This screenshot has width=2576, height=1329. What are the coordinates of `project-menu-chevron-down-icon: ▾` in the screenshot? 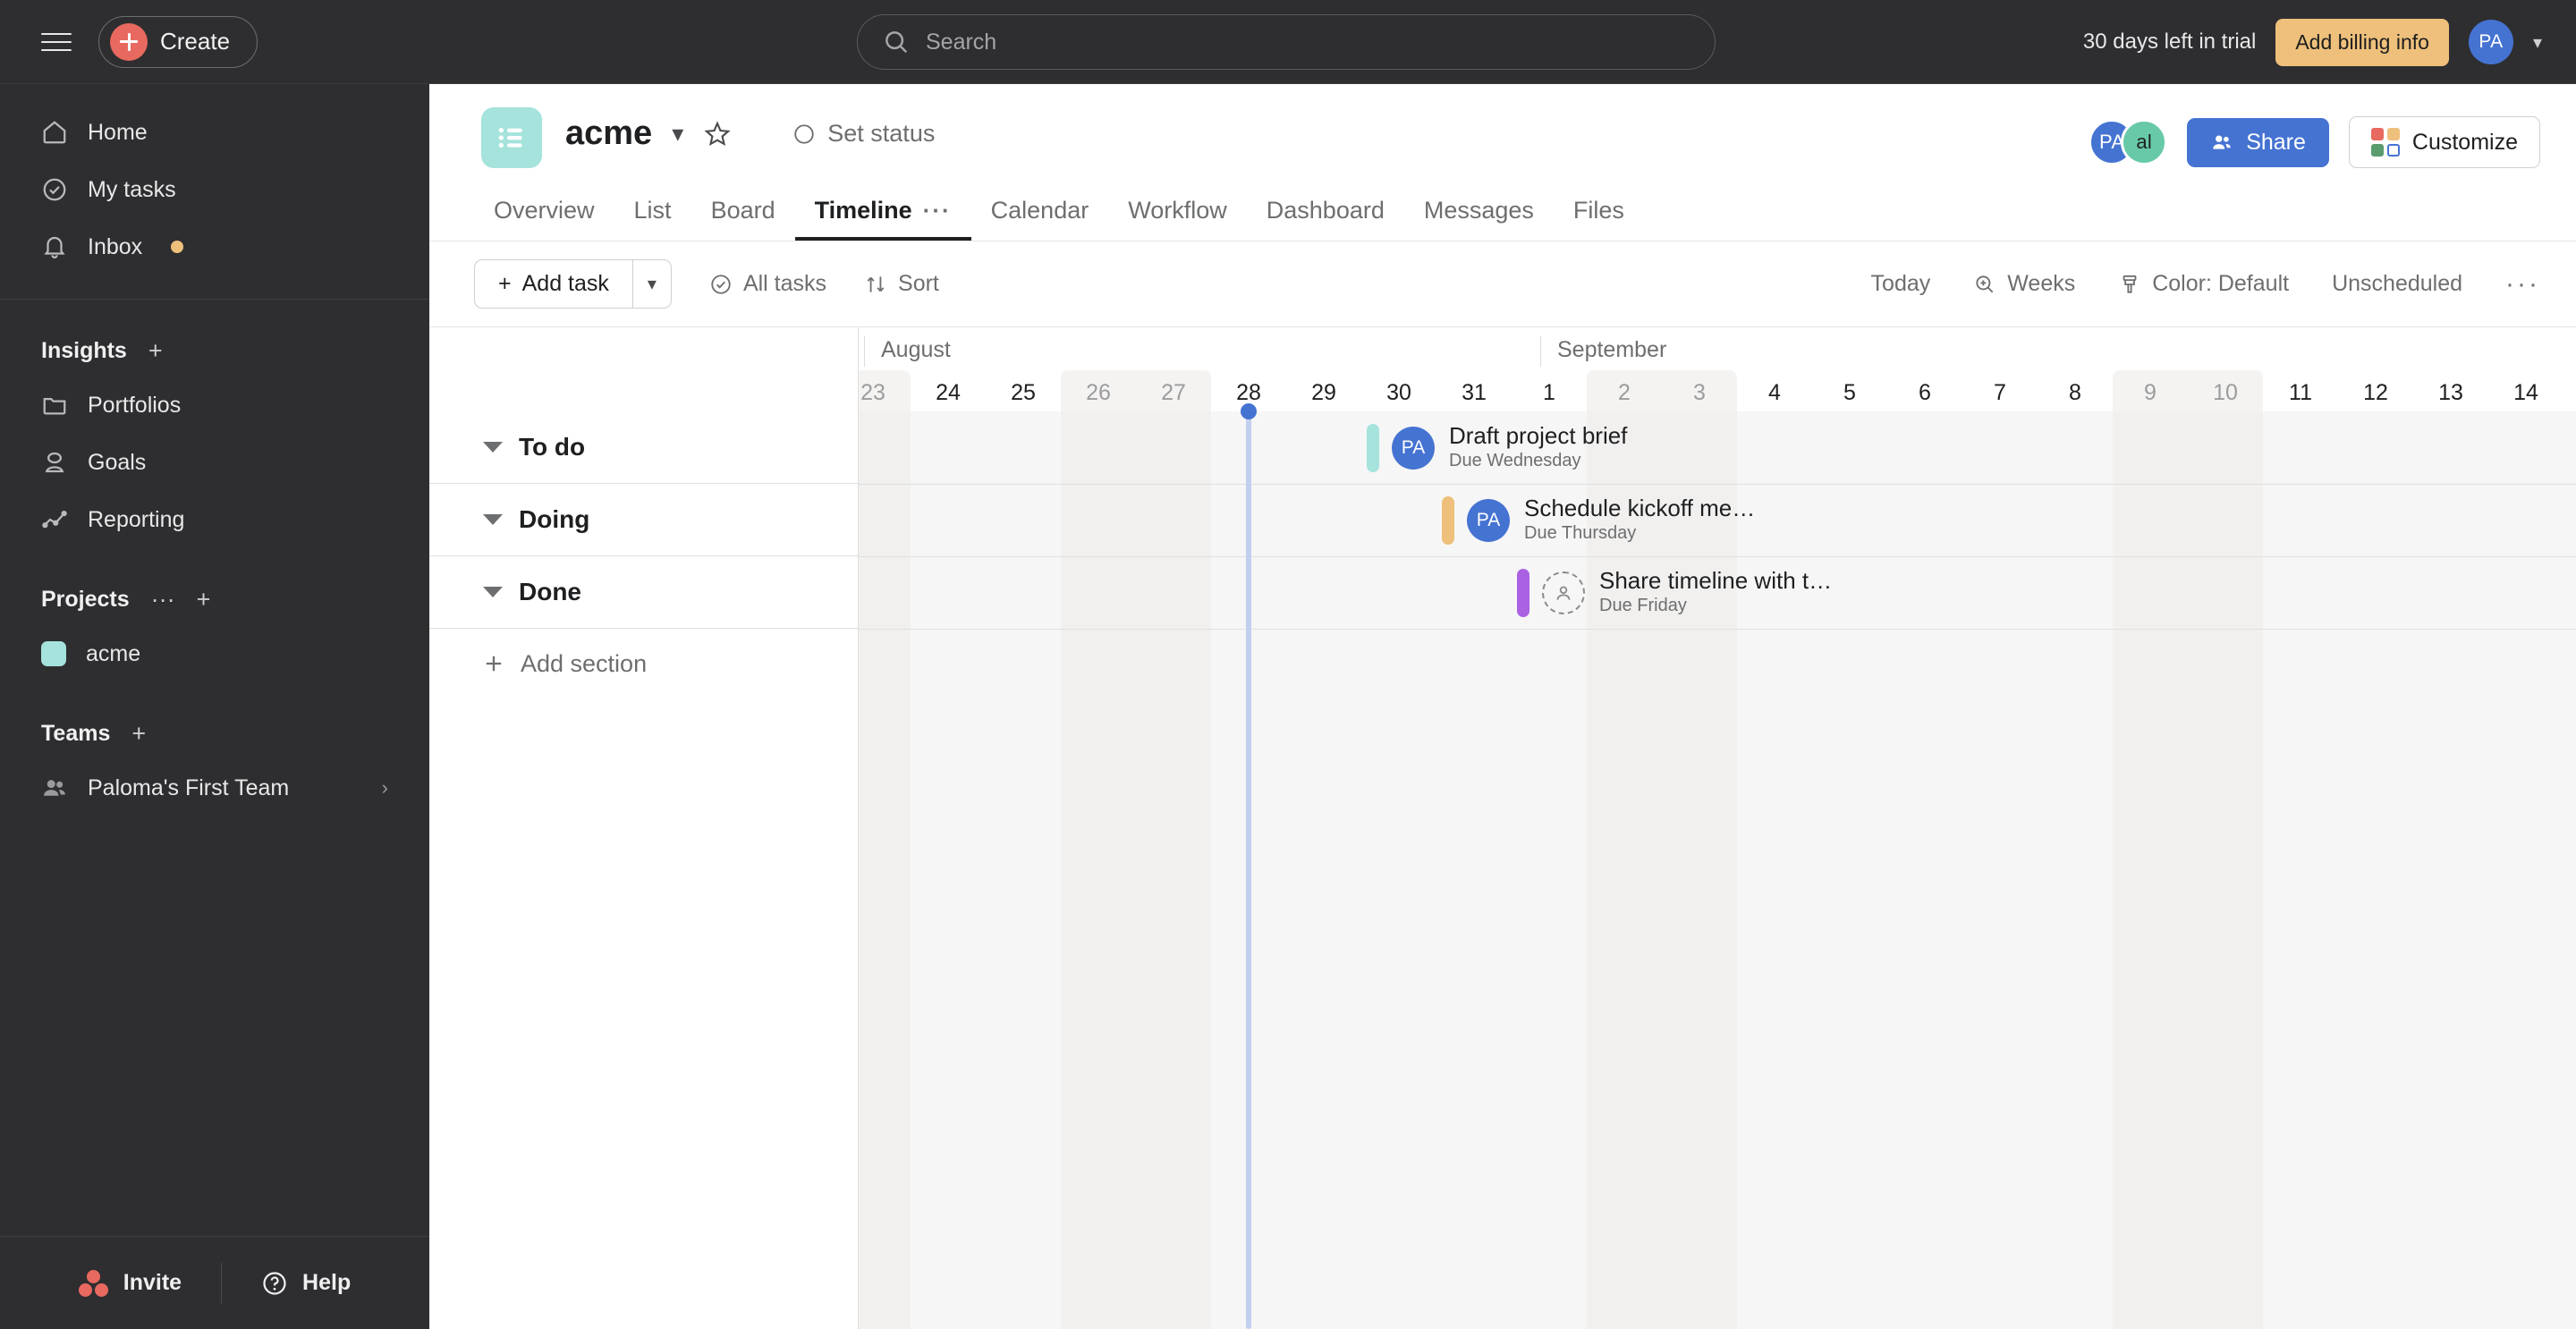 It's located at (677, 134).